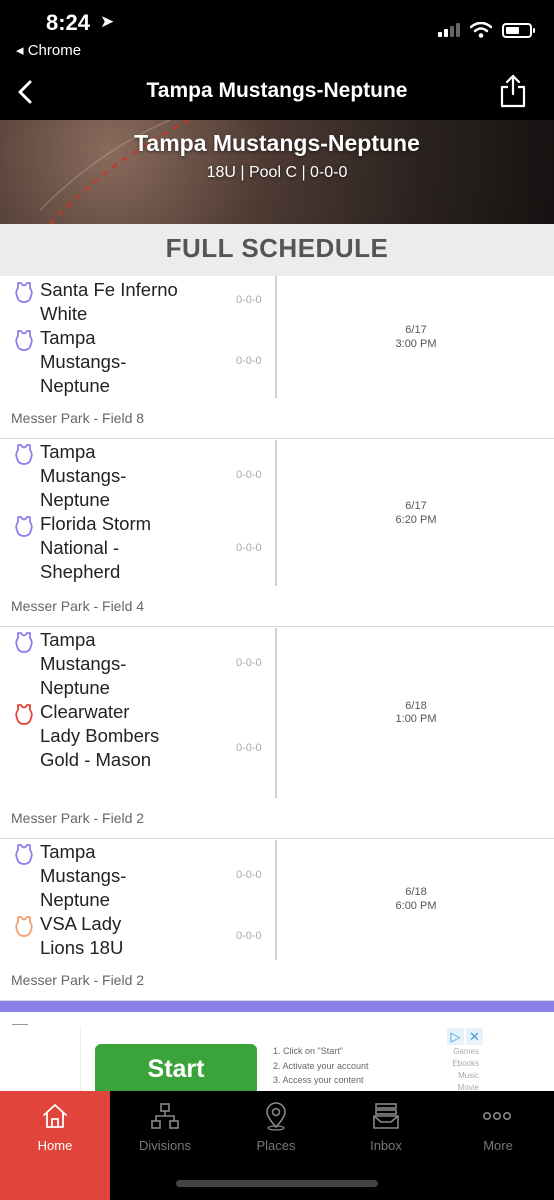  I want to click on home-indicator, so click(277, 1183).